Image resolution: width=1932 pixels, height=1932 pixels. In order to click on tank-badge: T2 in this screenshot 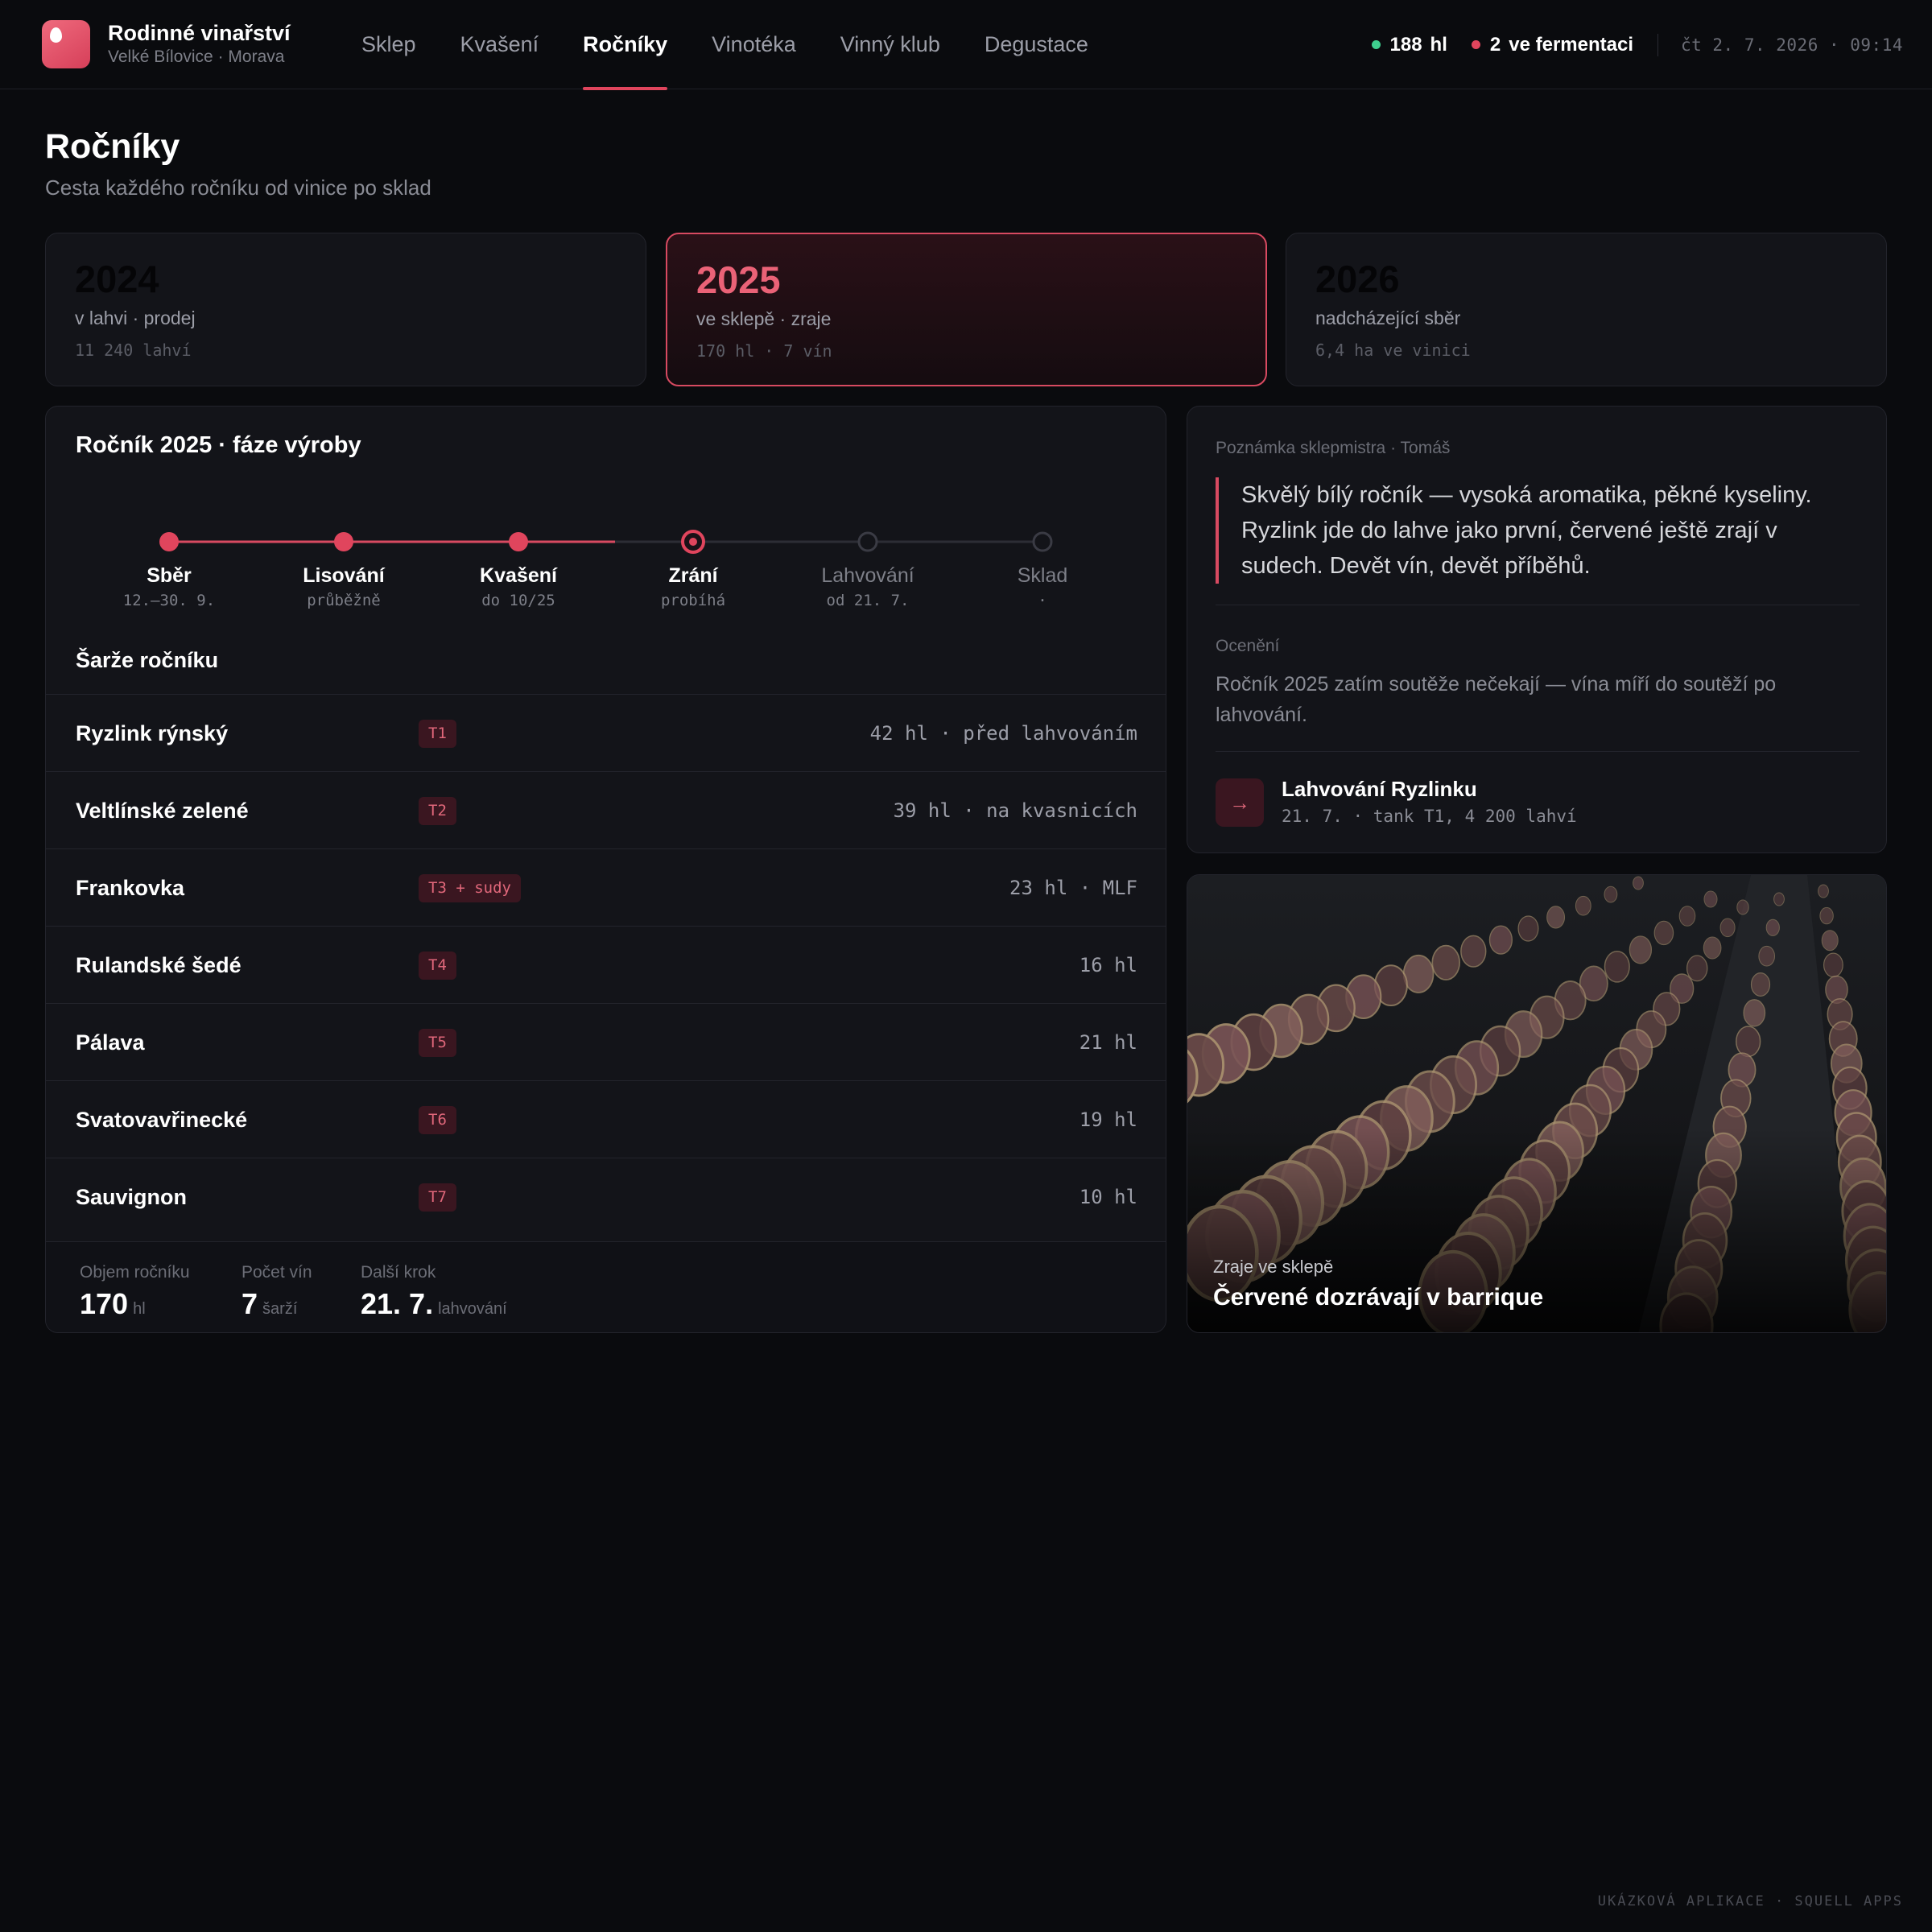, I will do `click(437, 811)`.